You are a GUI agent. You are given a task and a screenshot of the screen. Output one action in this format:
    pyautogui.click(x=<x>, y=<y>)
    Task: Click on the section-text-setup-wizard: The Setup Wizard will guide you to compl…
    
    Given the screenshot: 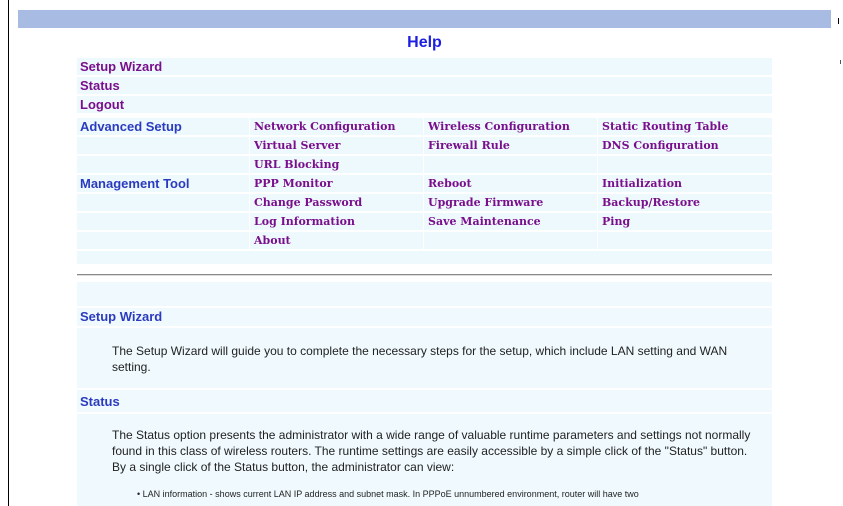 What is the action you would take?
    pyautogui.click(x=420, y=359)
    